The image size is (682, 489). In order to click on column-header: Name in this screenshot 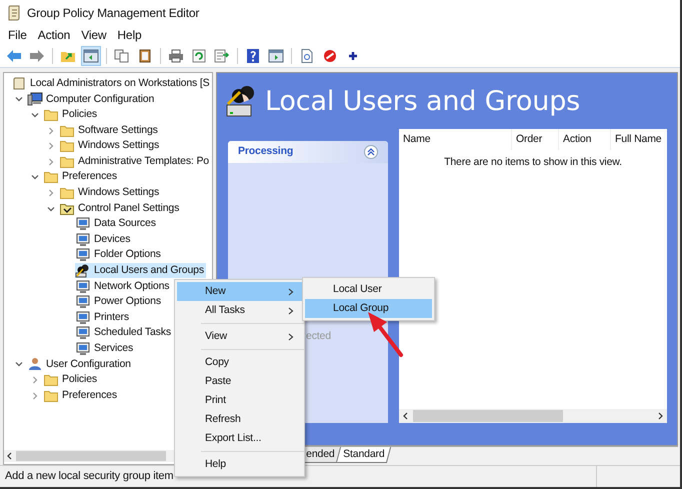, I will do `click(455, 139)`.